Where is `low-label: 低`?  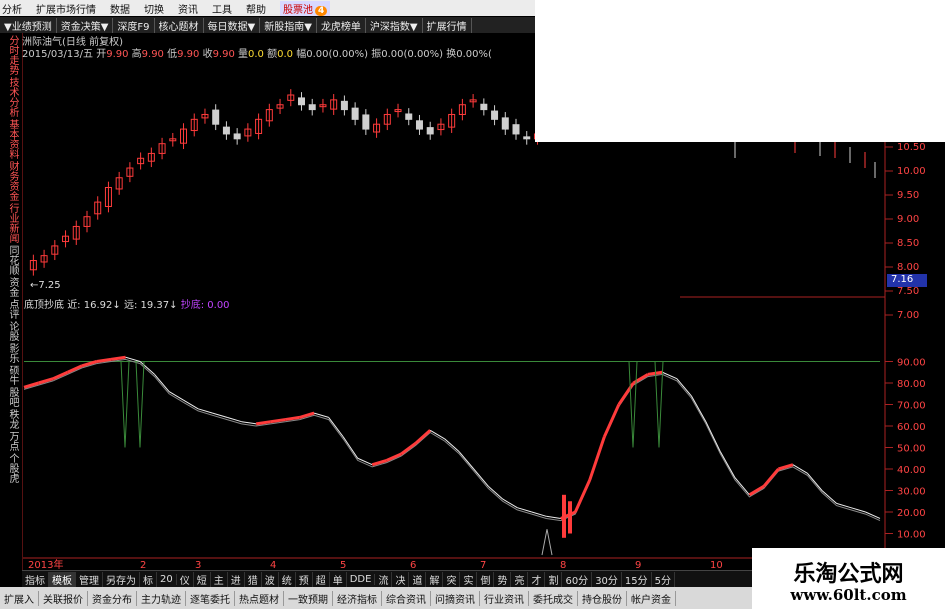
low-label: 低 is located at coordinates (172, 54).